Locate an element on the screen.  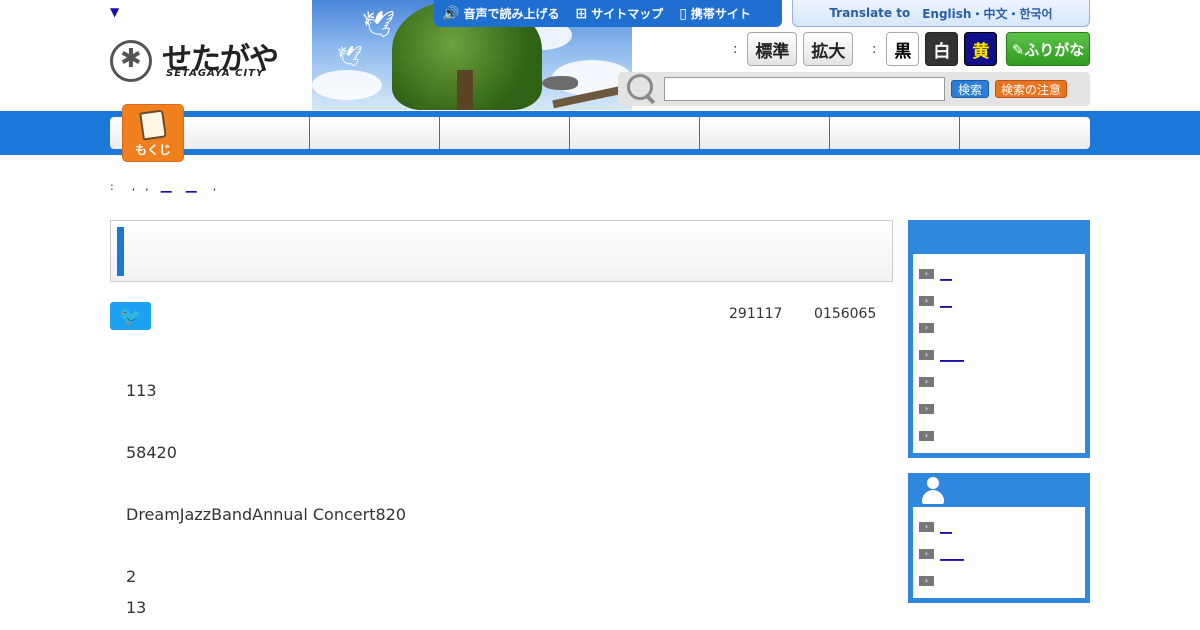
tree-trunk is located at coordinates (465, 90).